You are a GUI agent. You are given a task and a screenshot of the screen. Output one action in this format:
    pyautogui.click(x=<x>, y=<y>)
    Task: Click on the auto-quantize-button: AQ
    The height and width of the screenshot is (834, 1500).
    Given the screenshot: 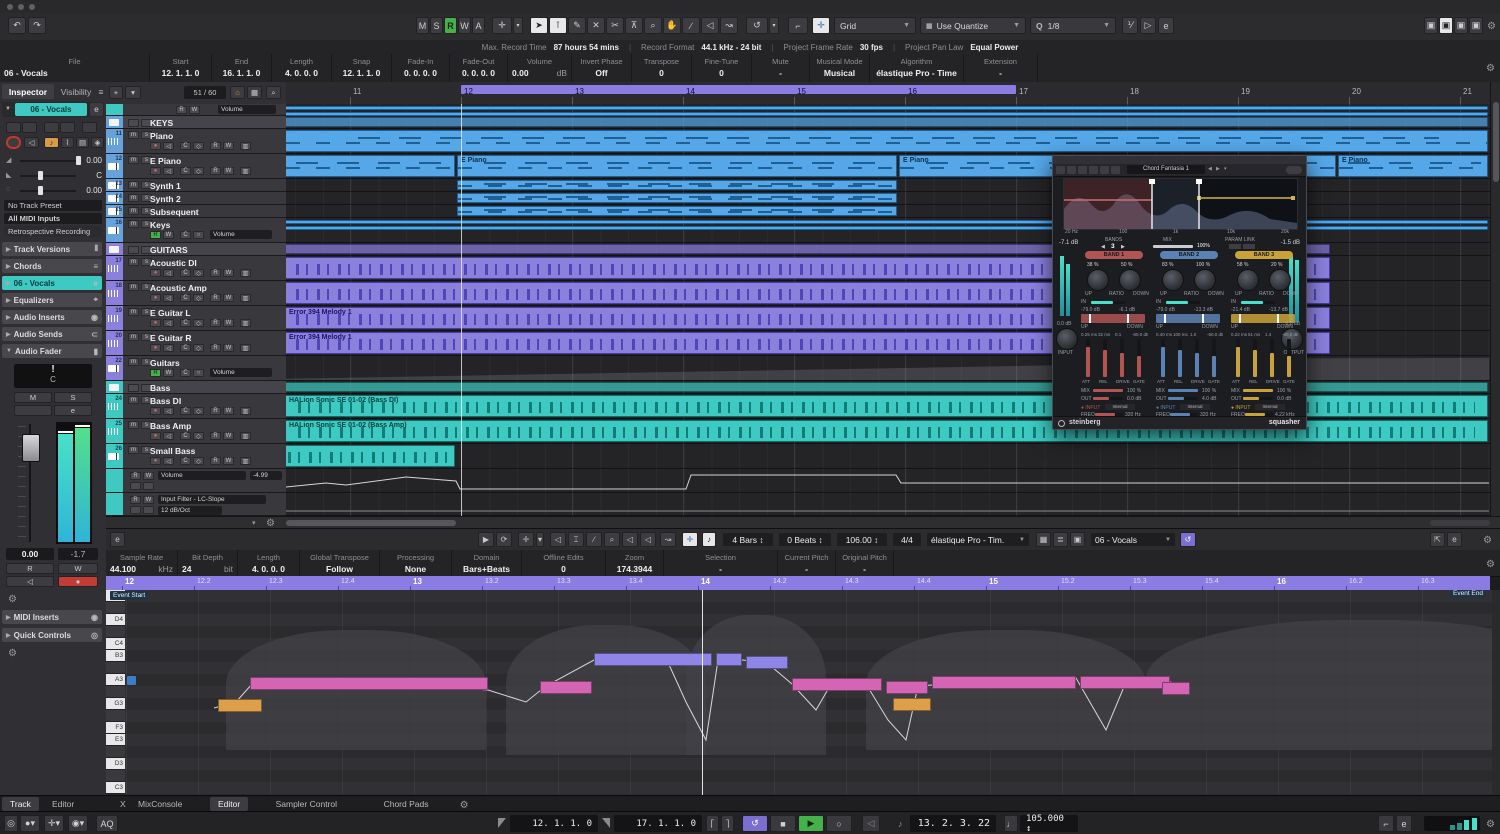 What is the action you would take?
    pyautogui.click(x=107, y=823)
    